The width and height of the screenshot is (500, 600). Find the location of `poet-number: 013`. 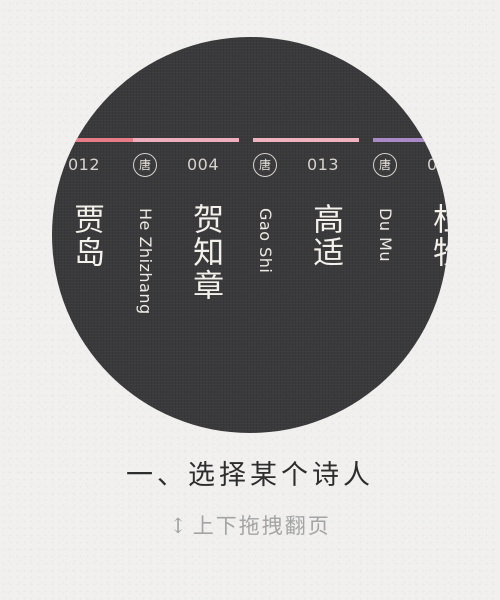

poet-number: 013 is located at coordinates (323, 164).